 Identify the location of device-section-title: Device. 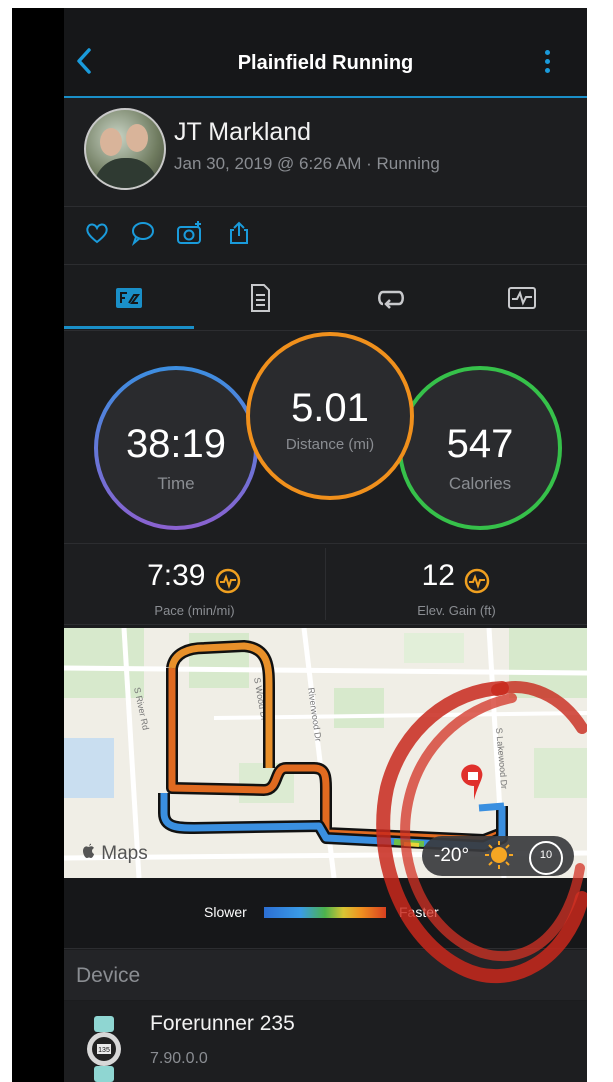
(108, 975).